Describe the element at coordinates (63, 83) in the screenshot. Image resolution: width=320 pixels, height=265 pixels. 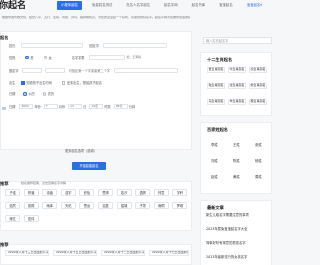
I see `birth-unborn-checkbox` at that location.